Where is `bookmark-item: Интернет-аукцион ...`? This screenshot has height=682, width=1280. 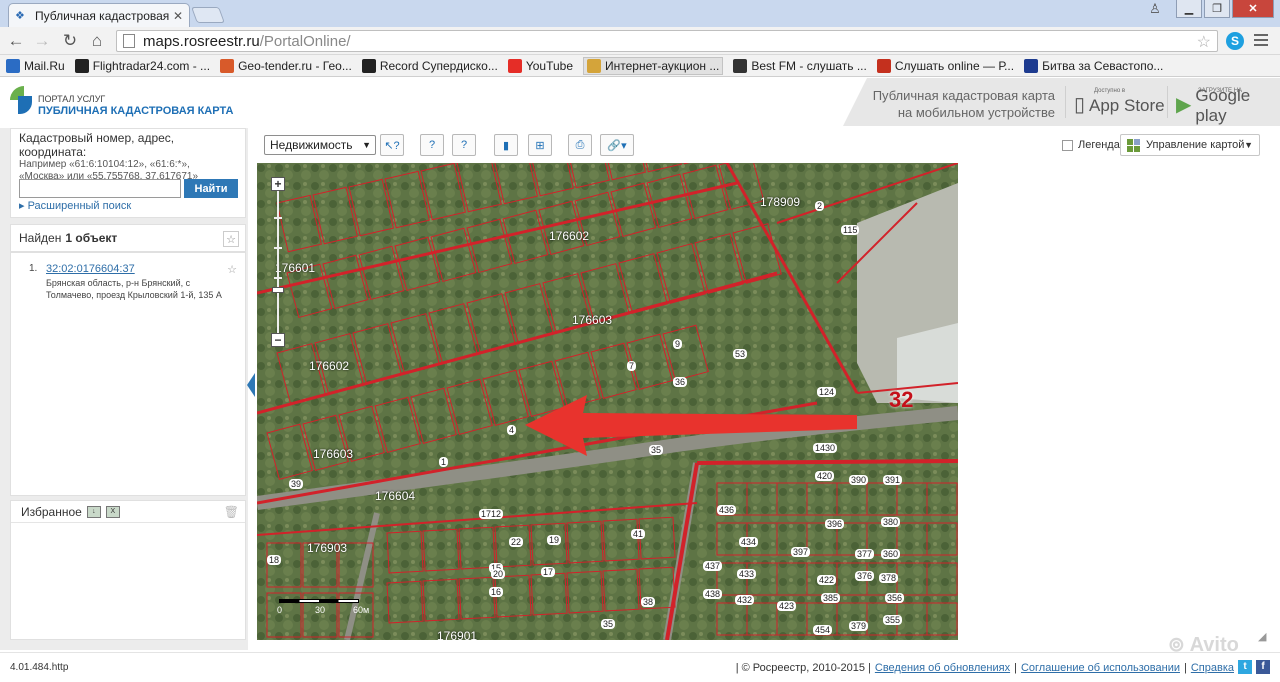 bookmark-item: Интернет-аукцион ... is located at coordinates (653, 65).